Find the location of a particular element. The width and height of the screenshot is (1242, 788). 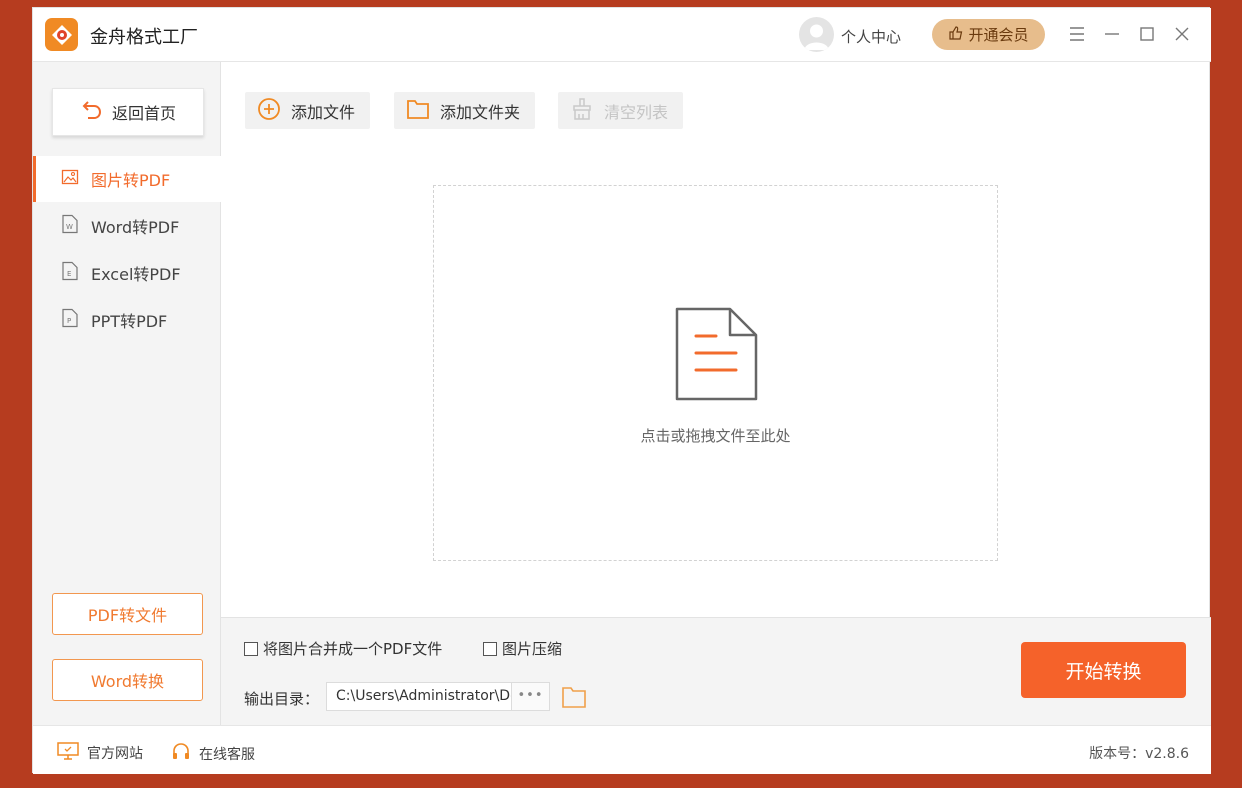

pdf-to-file-button: PDF转文件 is located at coordinates (127, 614).